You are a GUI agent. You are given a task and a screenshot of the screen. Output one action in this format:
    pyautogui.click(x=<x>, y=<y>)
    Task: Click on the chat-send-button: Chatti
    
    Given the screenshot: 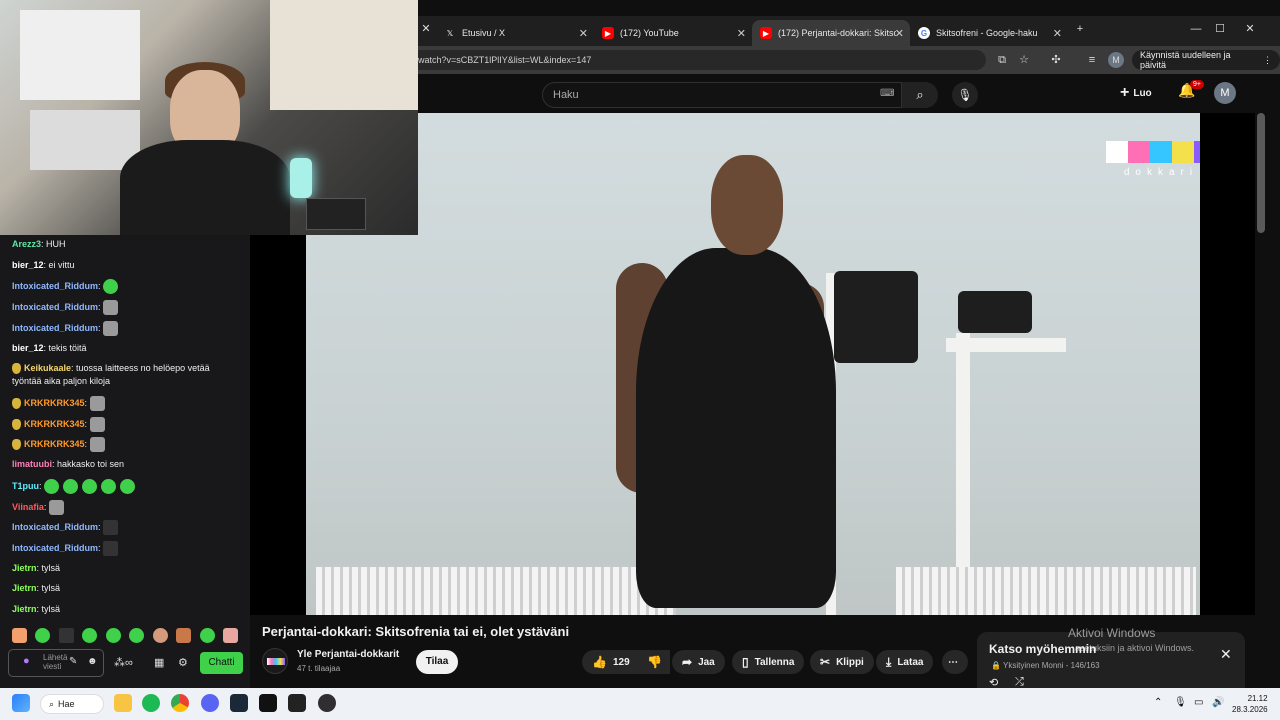 What is the action you would take?
    pyautogui.click(x=221, y=663)
    